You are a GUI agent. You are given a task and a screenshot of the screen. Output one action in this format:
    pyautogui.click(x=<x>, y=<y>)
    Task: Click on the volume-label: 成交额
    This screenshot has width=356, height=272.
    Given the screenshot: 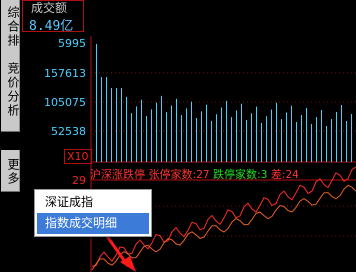 What is the action you would take?
    pyautogui.click(x=49, y=8)
    